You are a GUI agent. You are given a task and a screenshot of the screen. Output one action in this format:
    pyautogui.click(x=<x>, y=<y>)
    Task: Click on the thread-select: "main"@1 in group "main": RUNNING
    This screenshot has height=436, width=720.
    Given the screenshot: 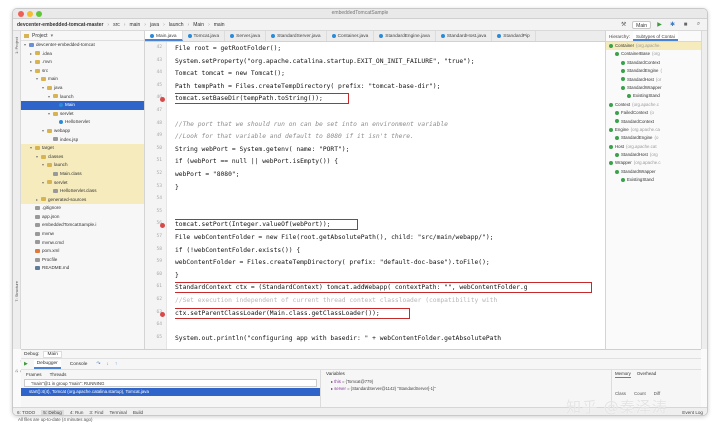 What is the action you would take?
    pyautogui.click(x=170, y=383)
    